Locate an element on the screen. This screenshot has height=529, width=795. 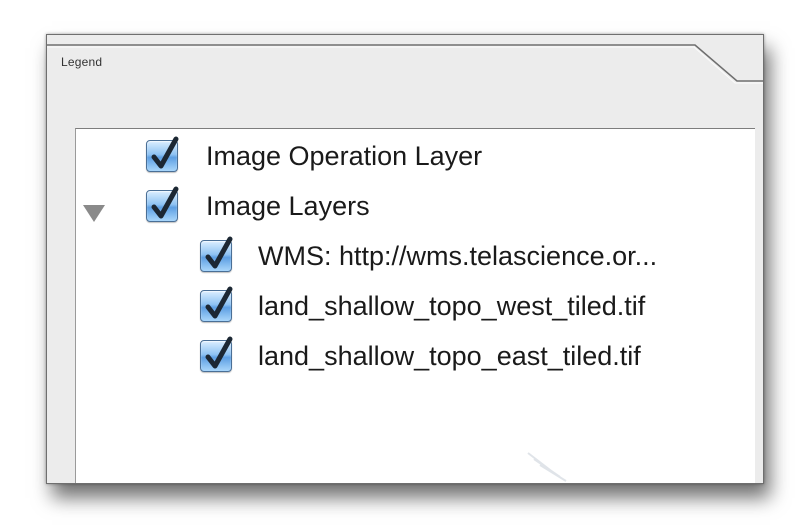
tree-row-east-tiled: land_shallow_topo_east_tiled.tif is located at coordinates (420, 356).